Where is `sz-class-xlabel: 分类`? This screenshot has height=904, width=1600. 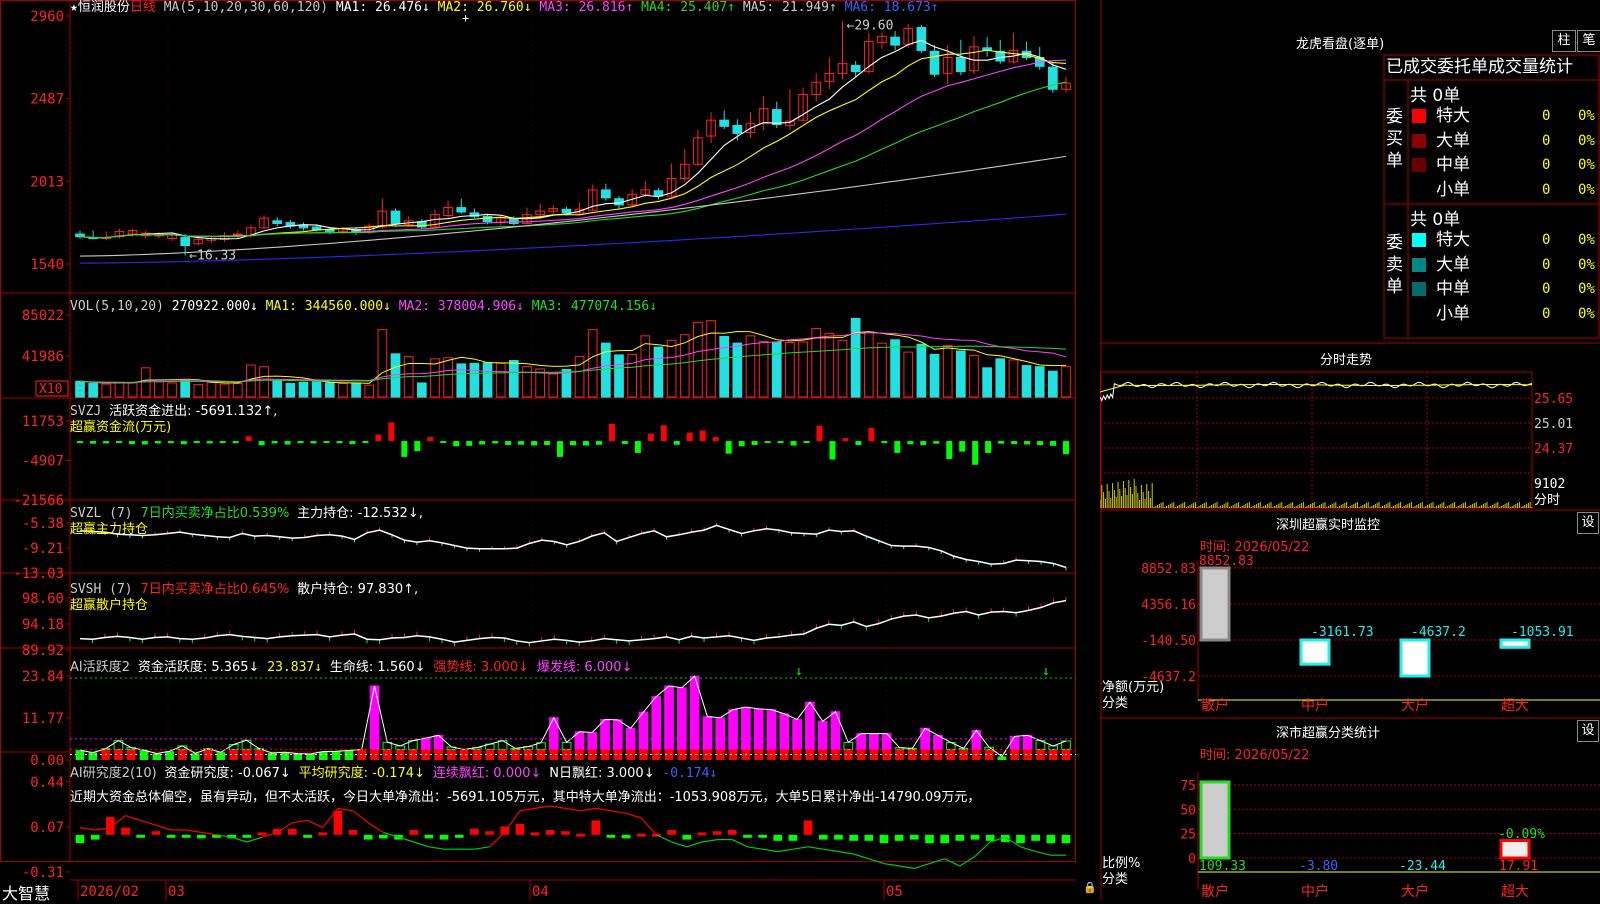
sz-class-xlabel: 分类 is located at coordinates (1115, 879).